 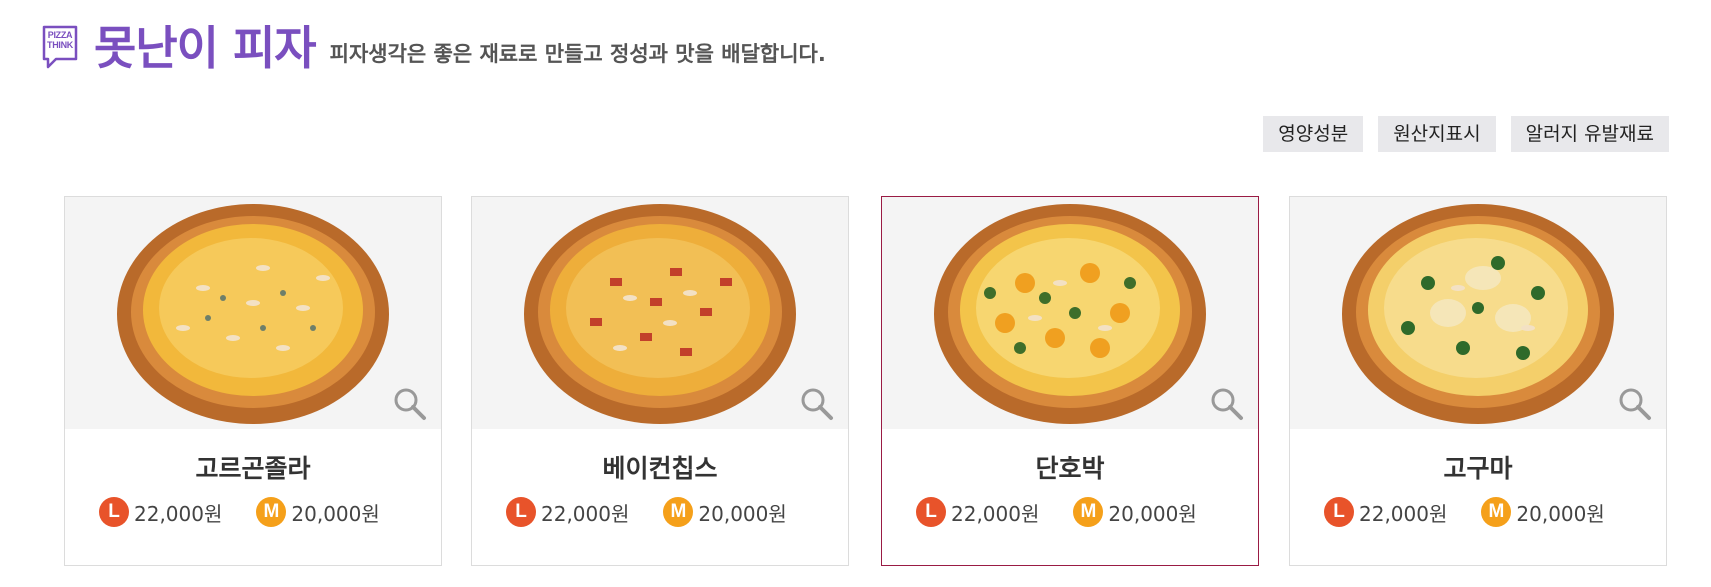 I want to click on product-card: 베이컨칩스 L 22,000원 M 20,000원, so click(x=660, y=381).